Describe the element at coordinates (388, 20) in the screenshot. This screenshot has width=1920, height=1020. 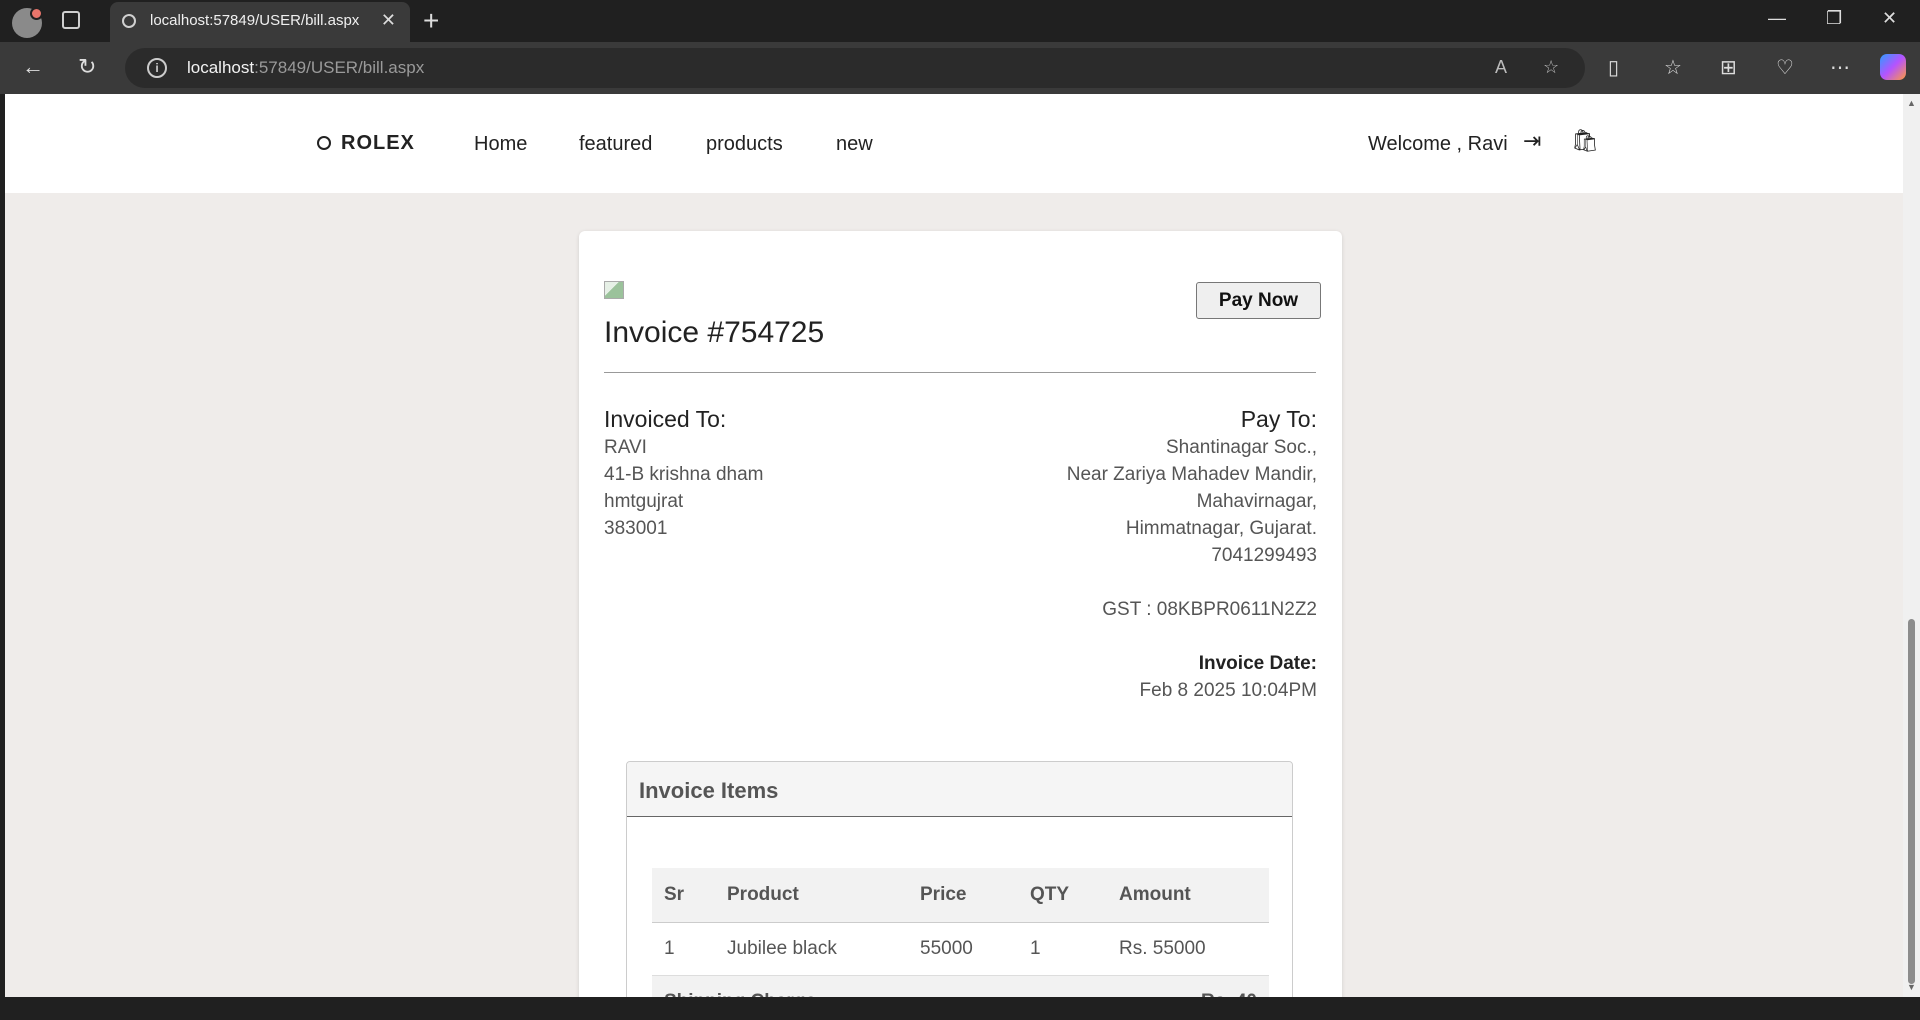
I see `close-tab-icon: ✕` at that location.